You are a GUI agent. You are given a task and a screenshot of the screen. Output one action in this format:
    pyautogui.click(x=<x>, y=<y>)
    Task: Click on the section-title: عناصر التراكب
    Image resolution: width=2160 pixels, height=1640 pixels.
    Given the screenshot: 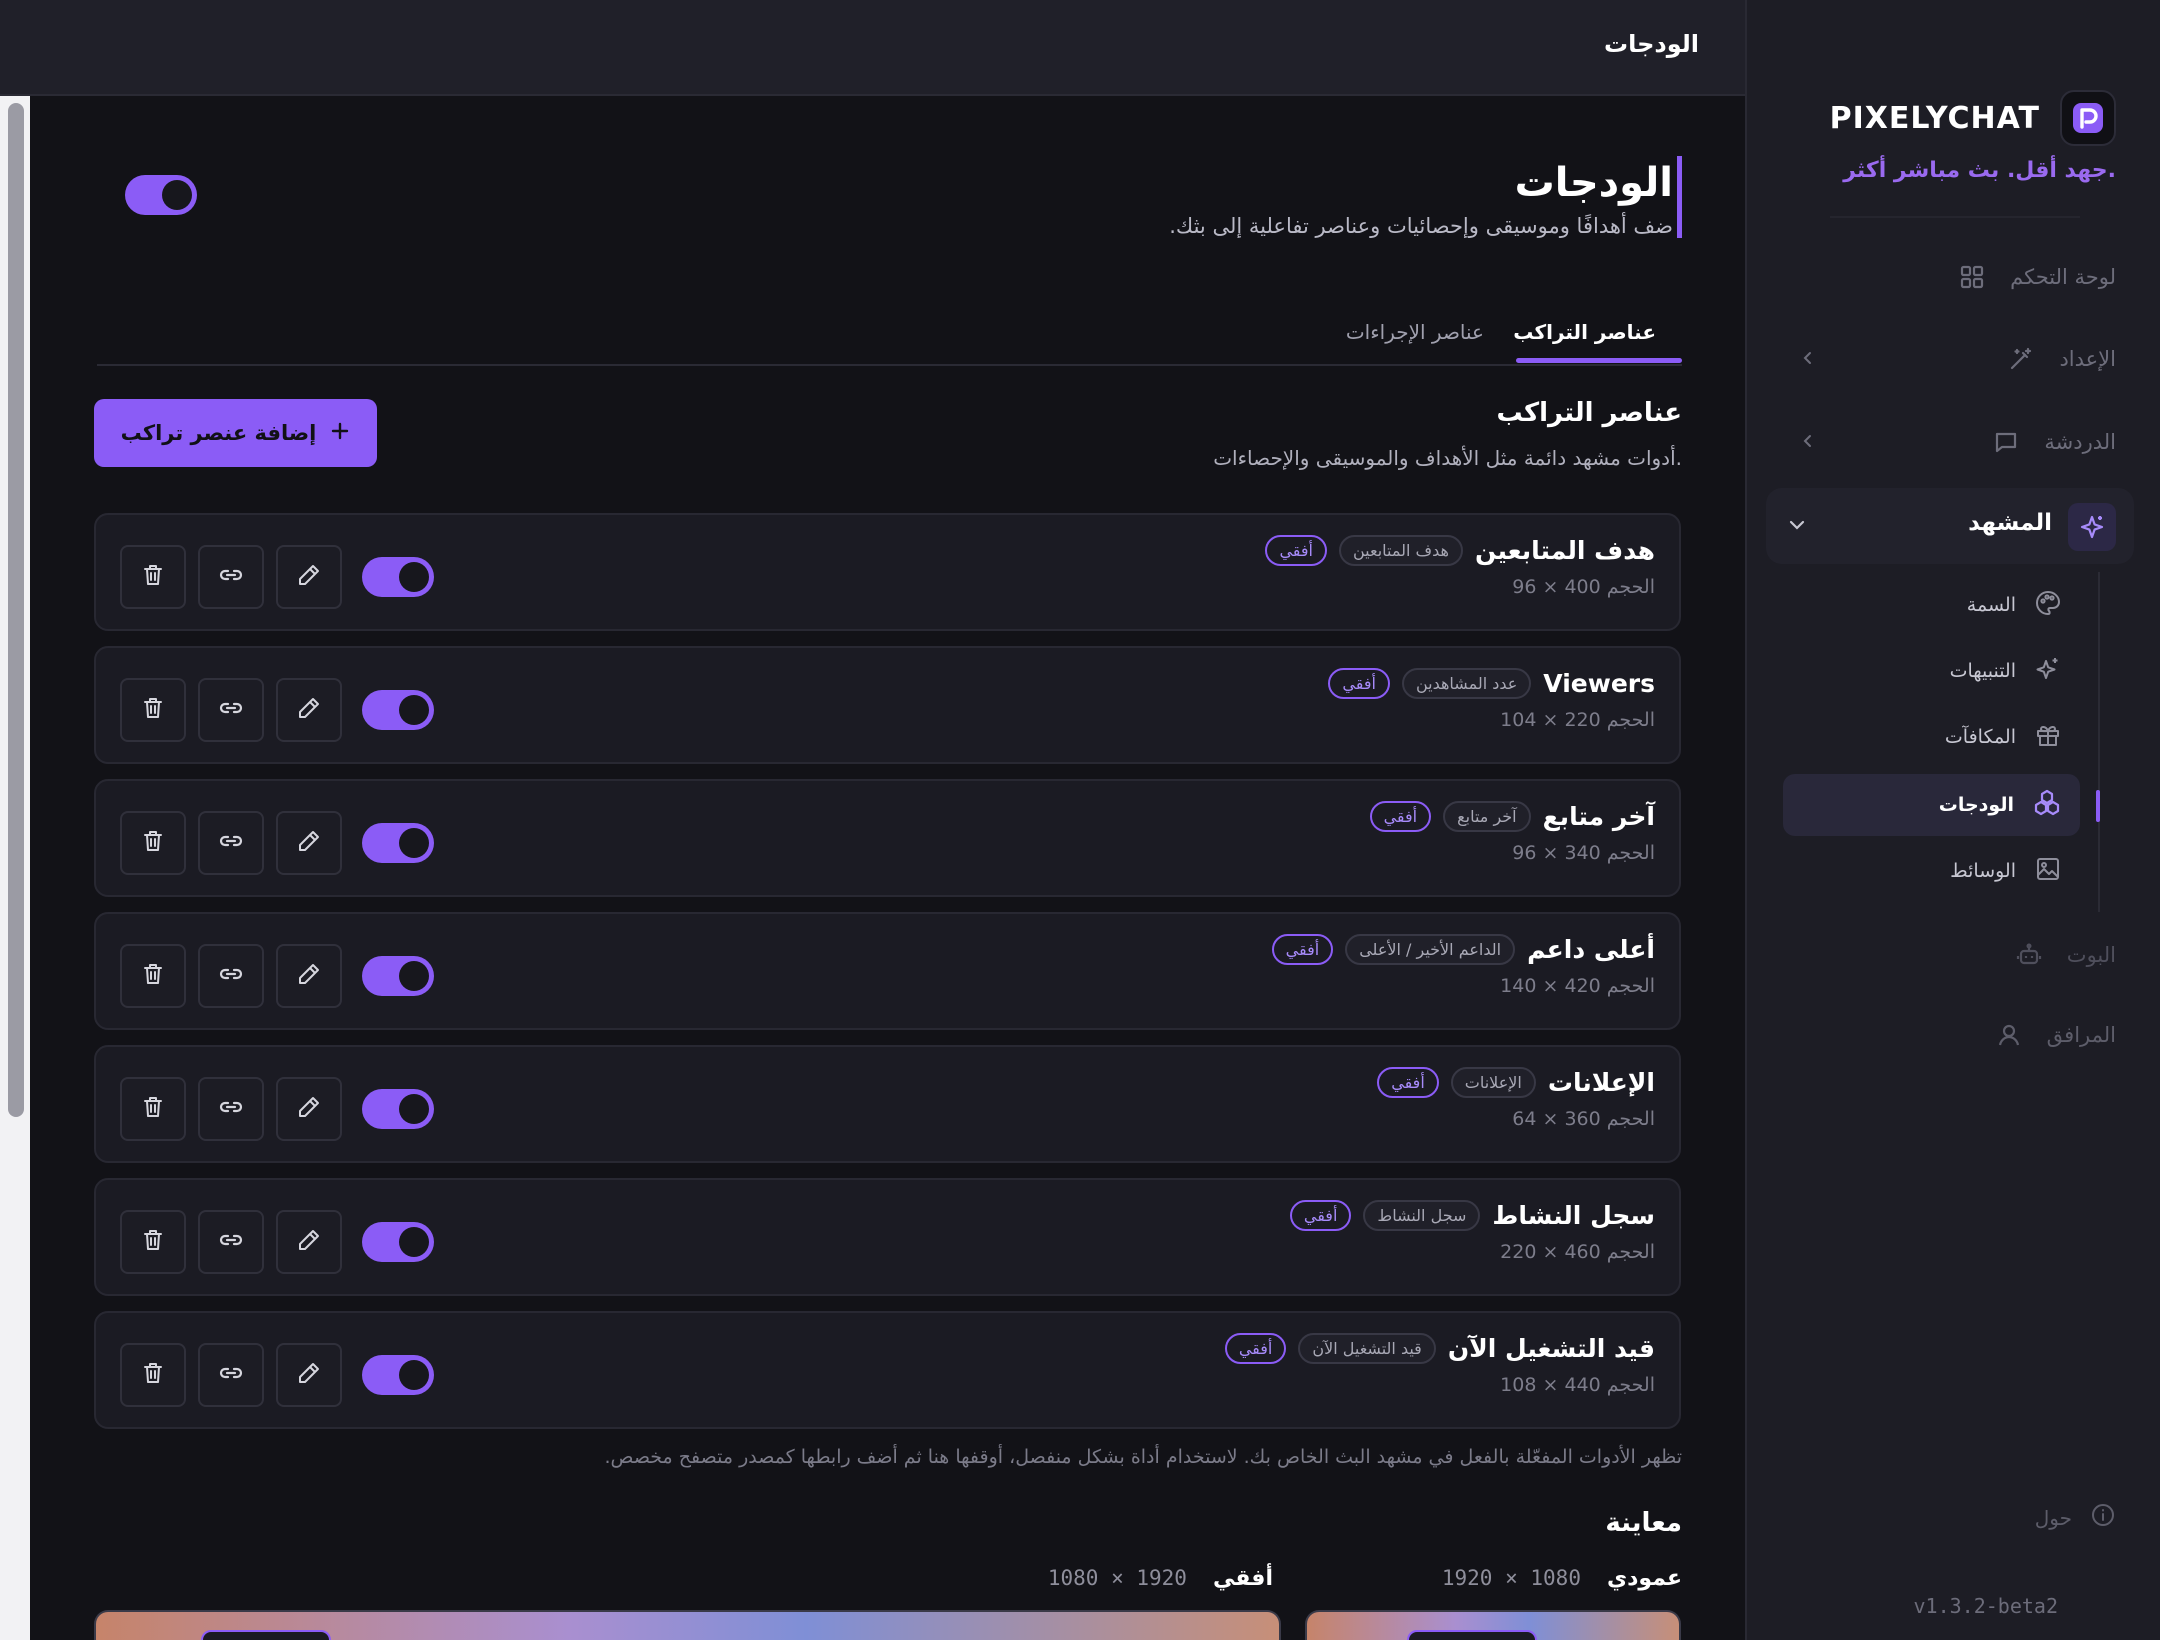 What is the action you would take?
    pyautogui.click(x=1589, y=413)
    